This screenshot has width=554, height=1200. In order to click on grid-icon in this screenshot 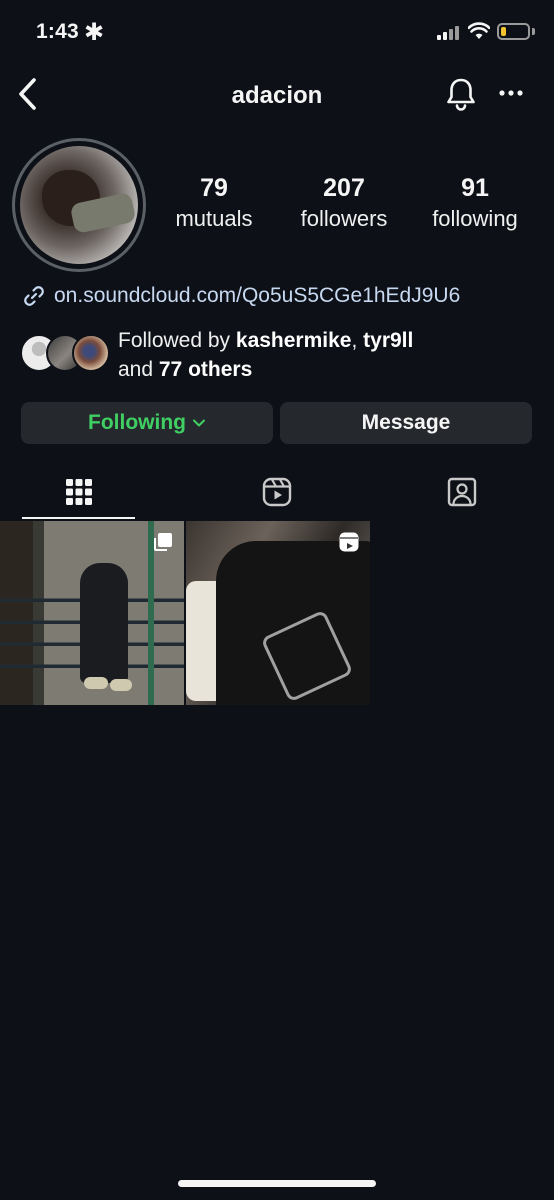, I will do `click(78, 492)`.